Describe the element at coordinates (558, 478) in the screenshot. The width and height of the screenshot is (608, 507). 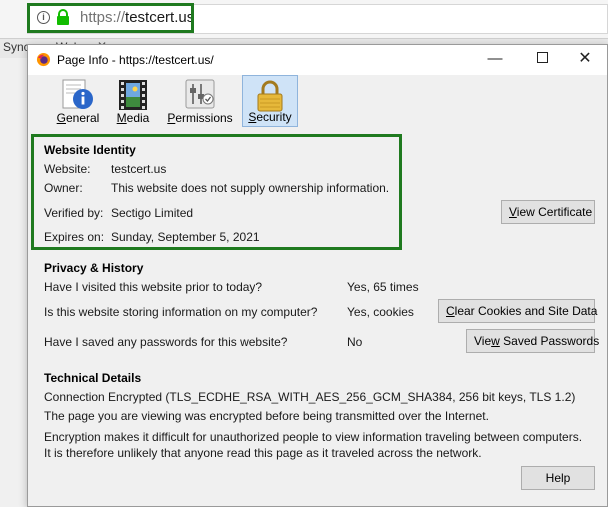
I see `help-button: Help` at that location.